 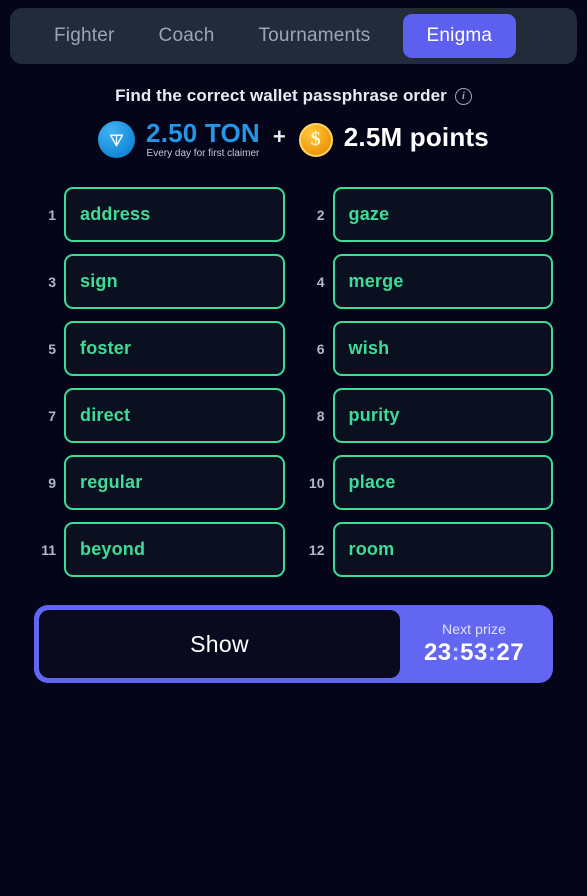 What do you see at coordinates (442, 416) in the screenshot?
I see `word-box: purity` at bounding box center [442, 416].